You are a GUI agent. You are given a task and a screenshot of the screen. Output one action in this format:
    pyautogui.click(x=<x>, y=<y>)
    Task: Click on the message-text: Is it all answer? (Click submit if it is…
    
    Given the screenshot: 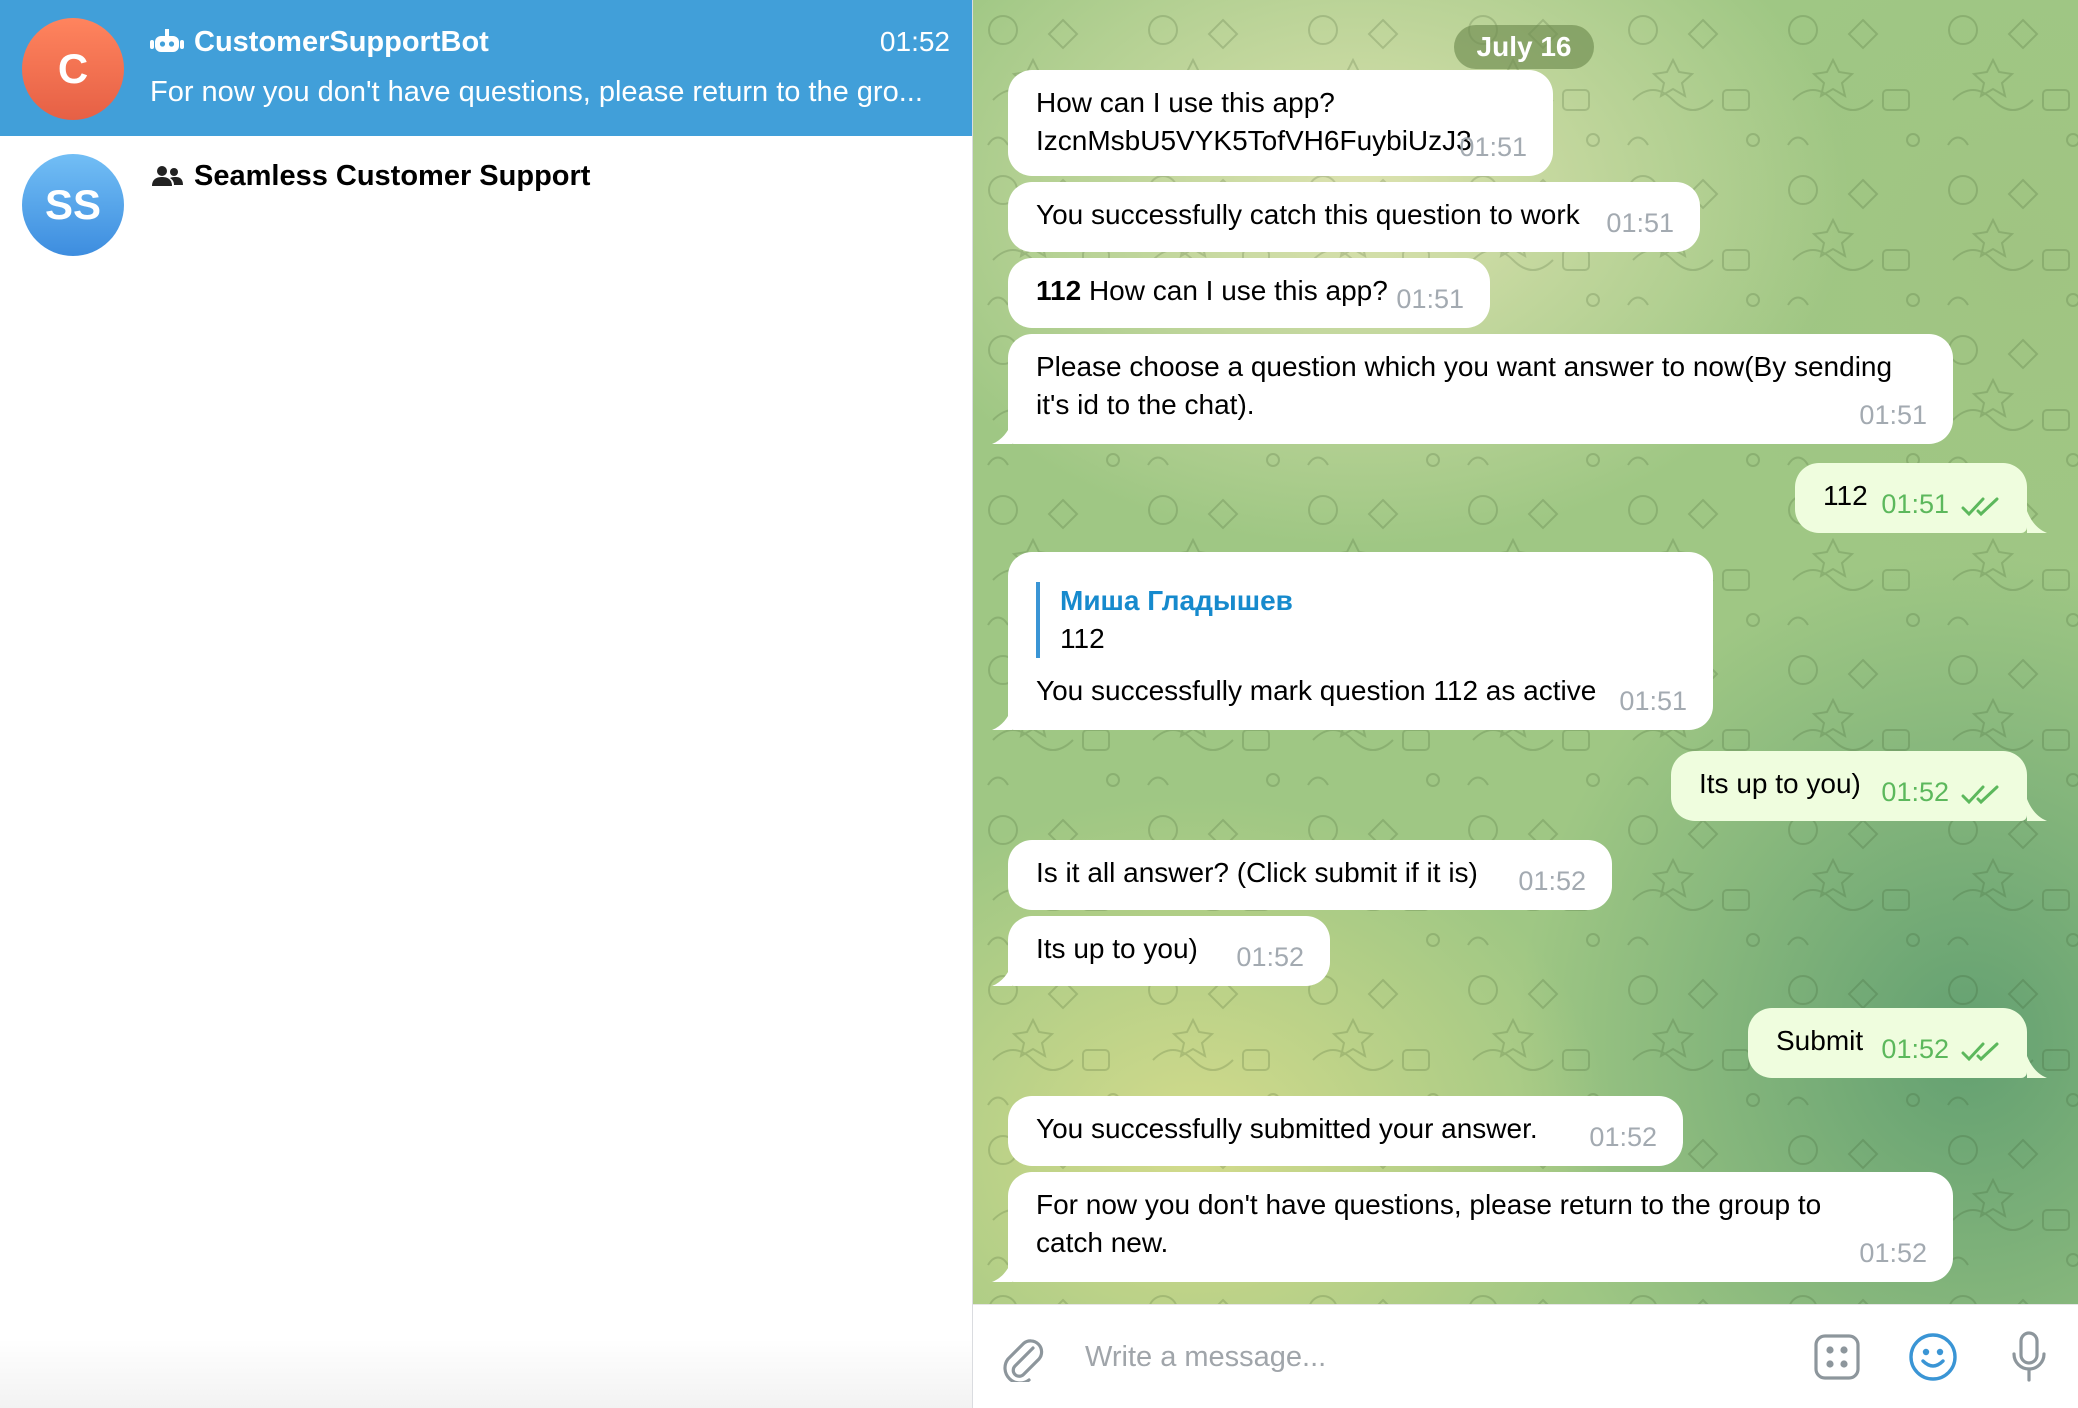 What is the action you would take?
    pyautogui.click(x=1257, y=872)
    